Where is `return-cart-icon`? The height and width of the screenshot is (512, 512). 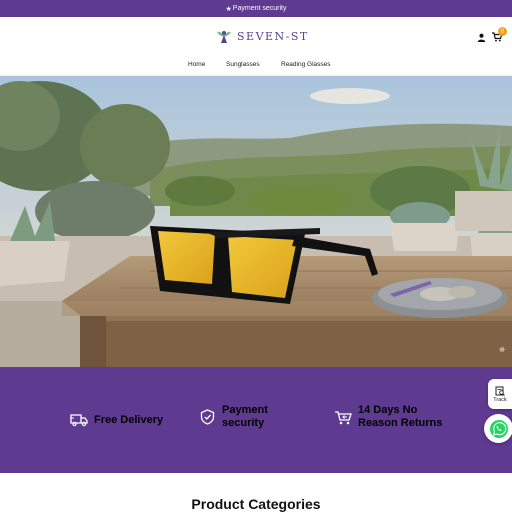 return-cart-icon is located at coordinates (343, 417).